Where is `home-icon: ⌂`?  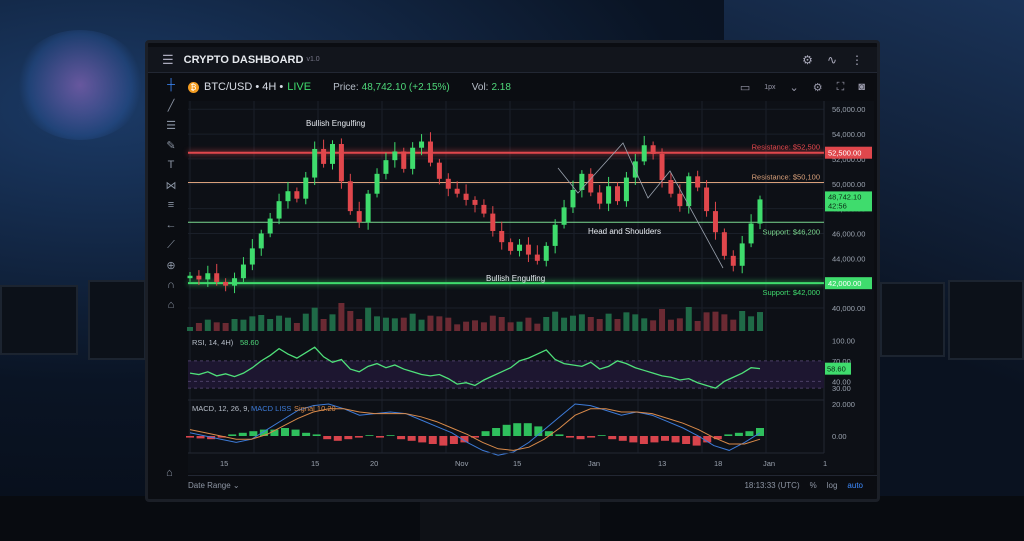 home-icon: ⌂ is located at coordinates (169, 473).